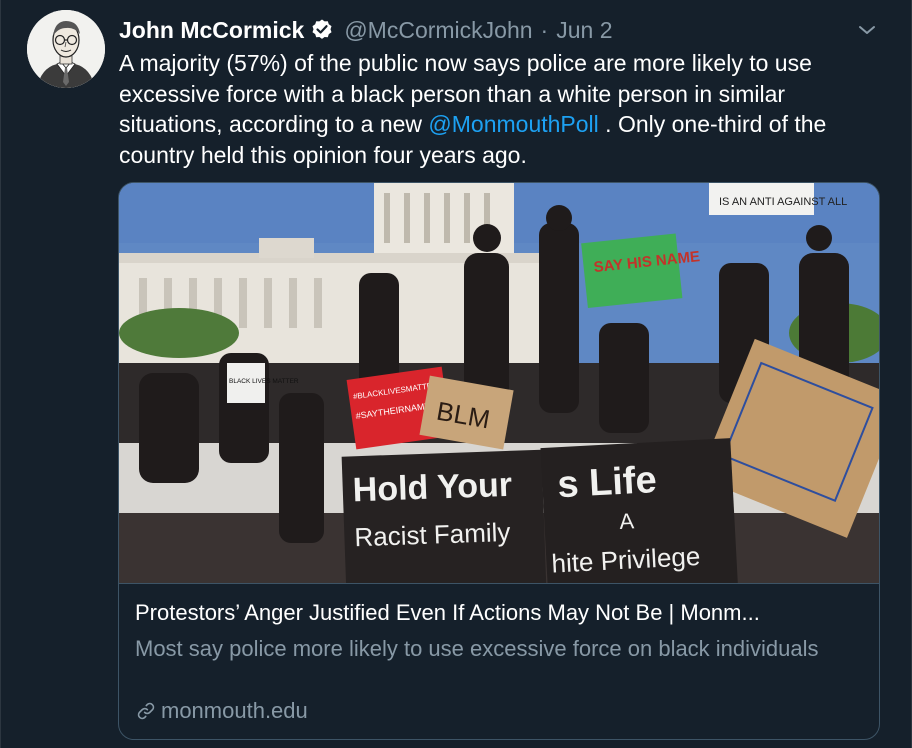 The width and height of the screenshot is (912, 748). What do you see at coordinates (432, 488) in the screenshot?
I see `svg-text: Hold Your` at bounding box center [432, 488].